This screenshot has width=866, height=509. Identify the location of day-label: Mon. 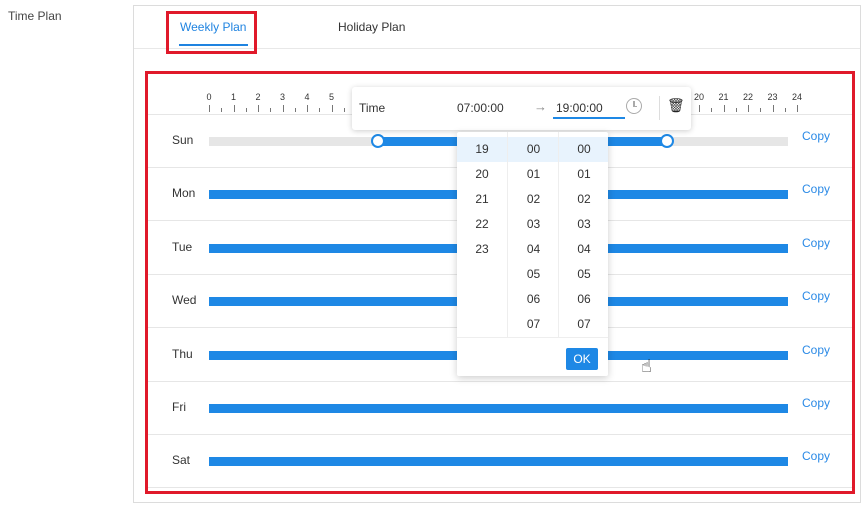
(184, 193).